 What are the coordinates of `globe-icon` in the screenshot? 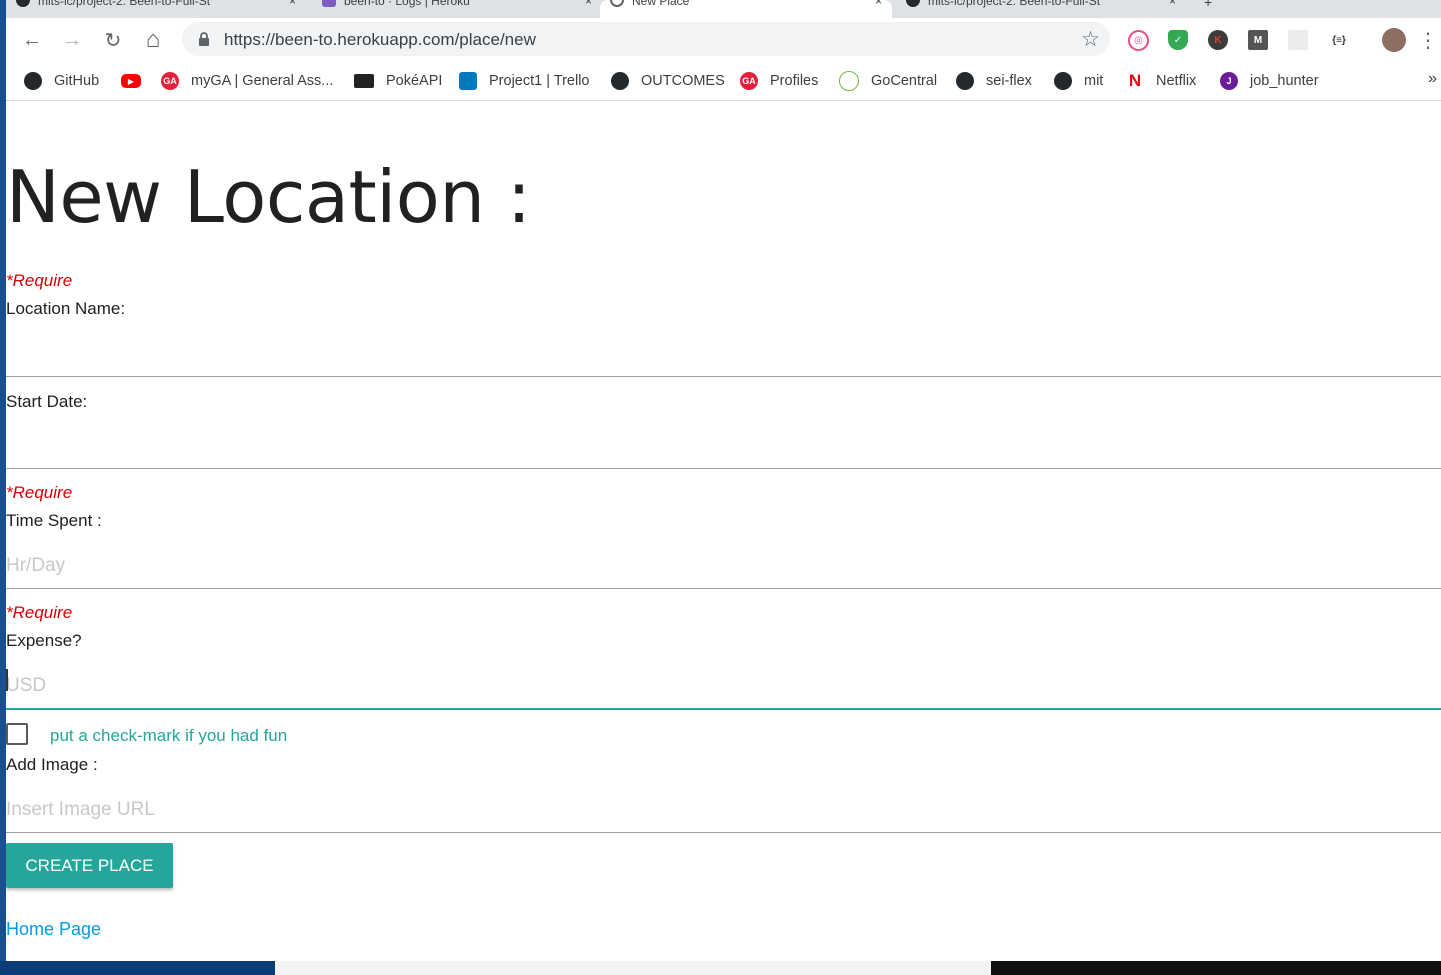 It's located at (617, 3).